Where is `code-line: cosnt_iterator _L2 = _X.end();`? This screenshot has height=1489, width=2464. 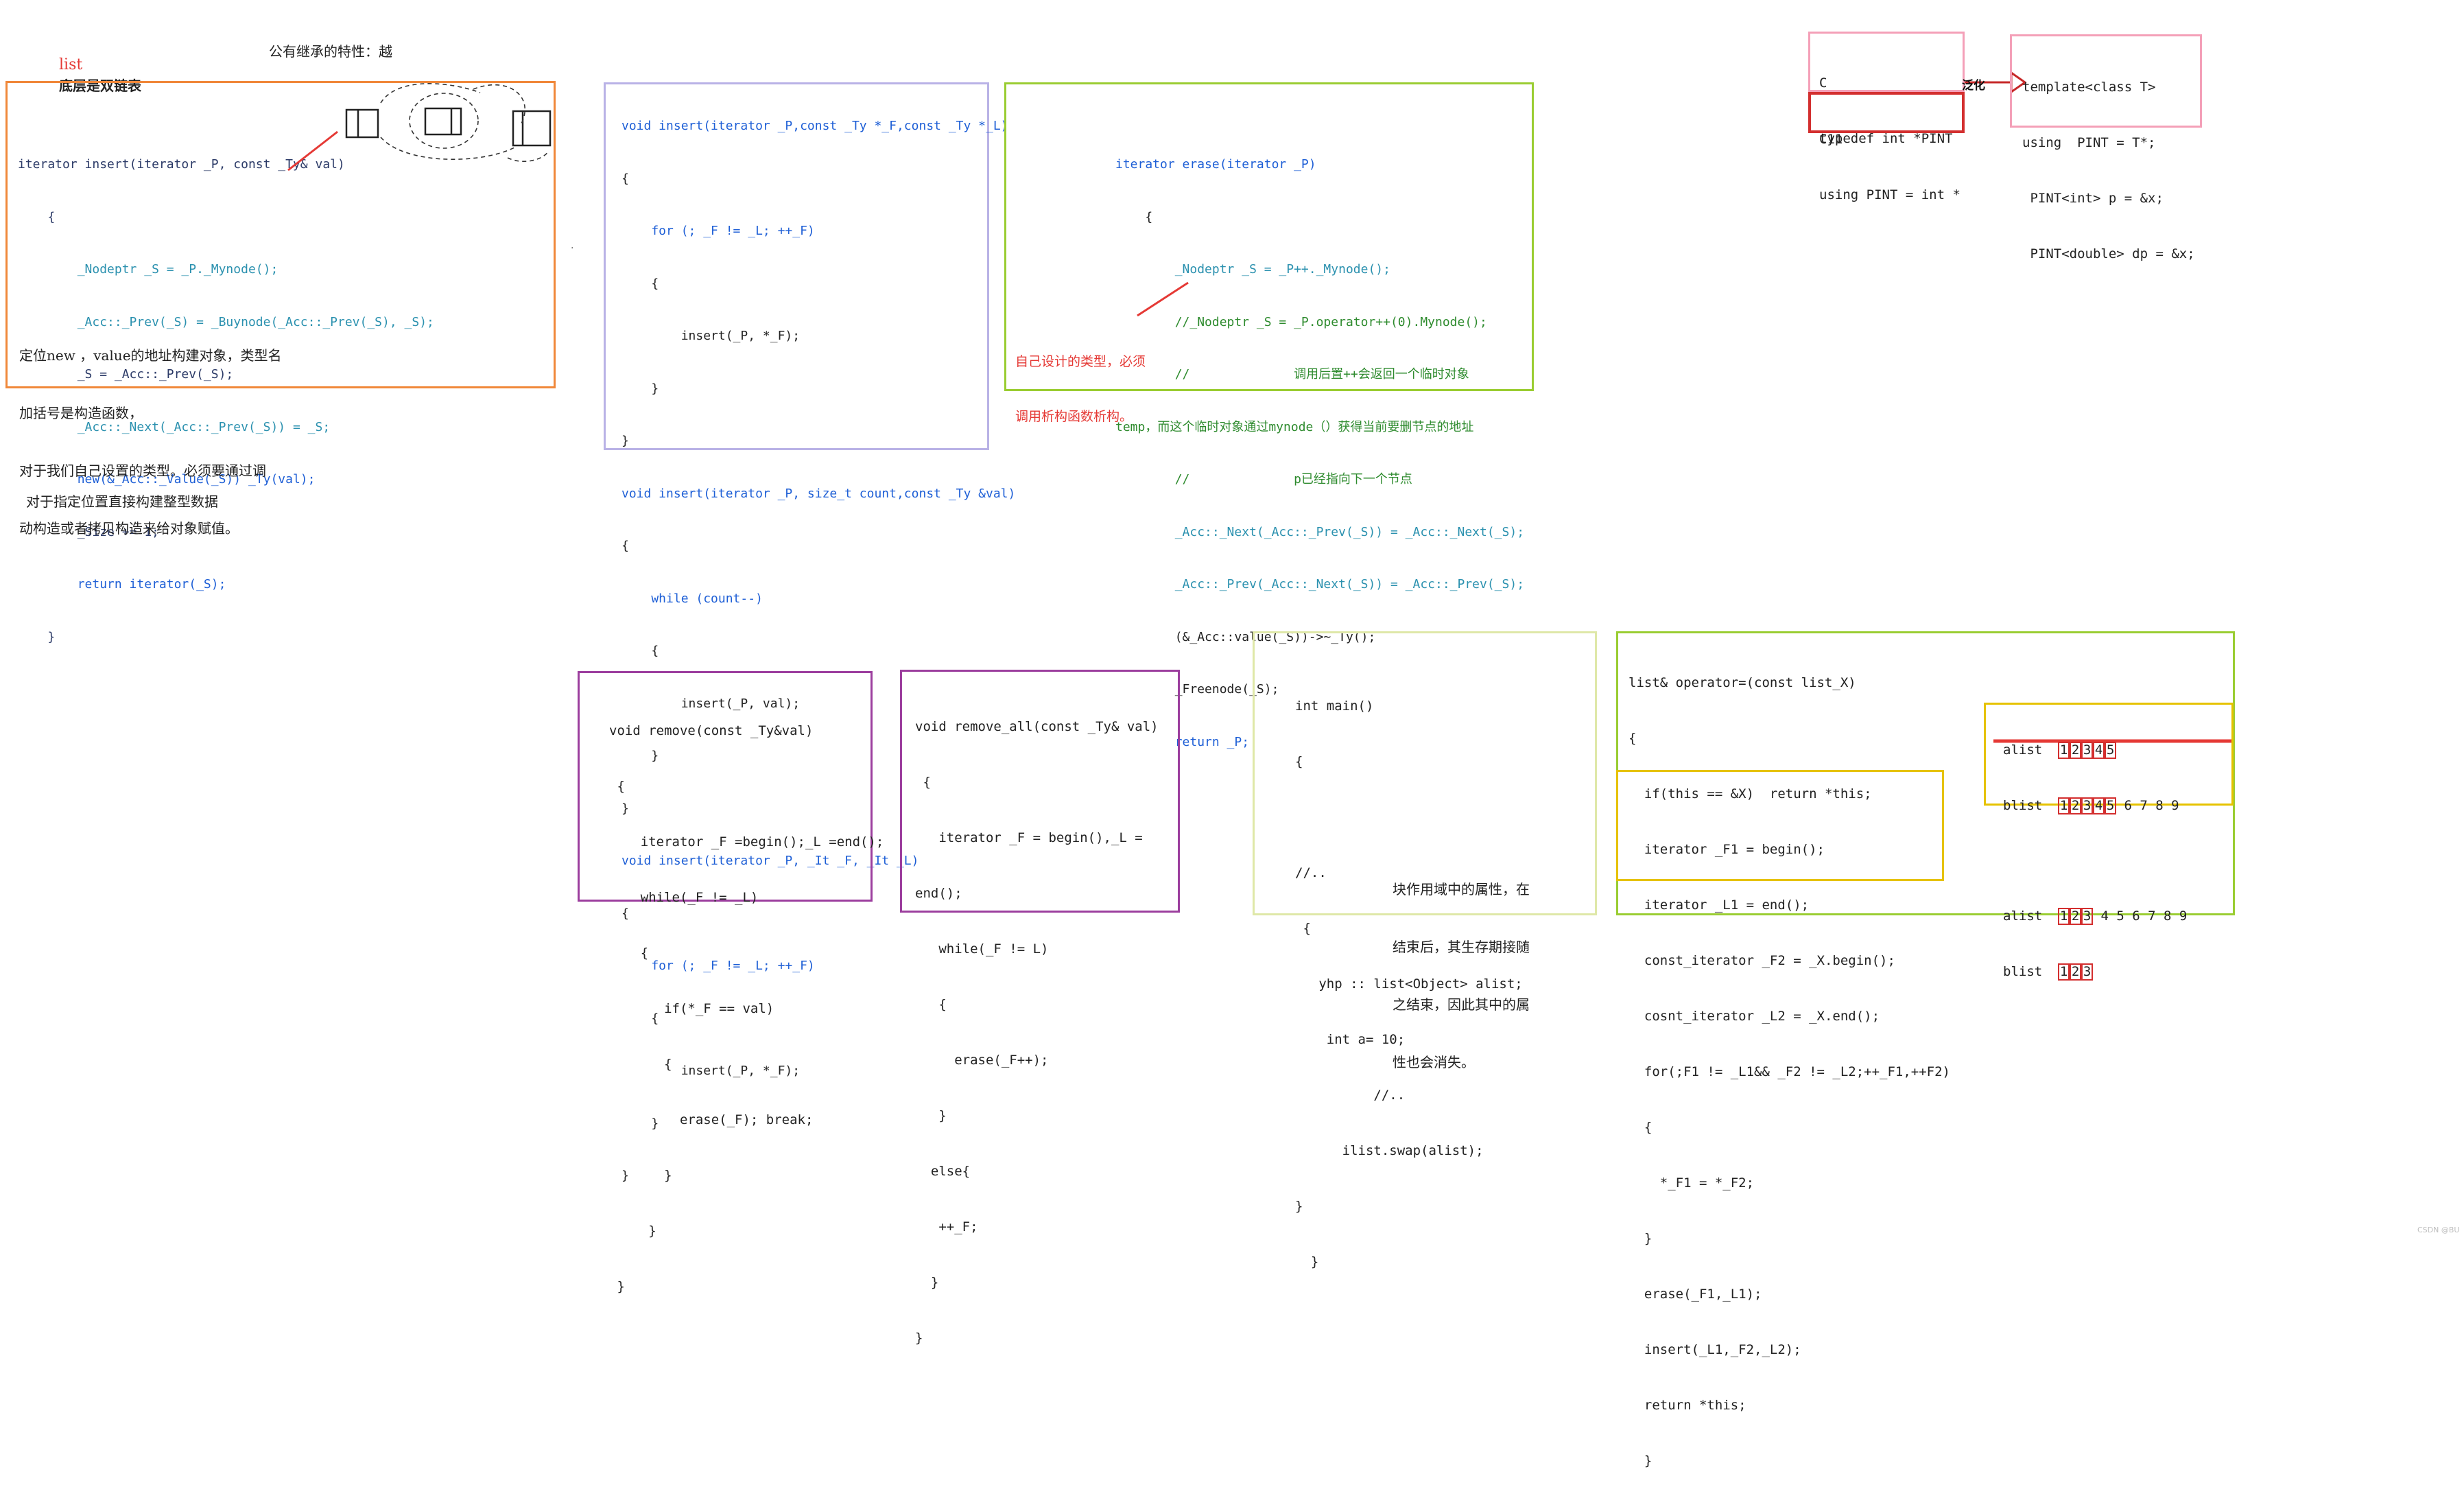 code-line: cosnt_iterator _L2 = _X.end(); is located at coordinates (1754, 1016).